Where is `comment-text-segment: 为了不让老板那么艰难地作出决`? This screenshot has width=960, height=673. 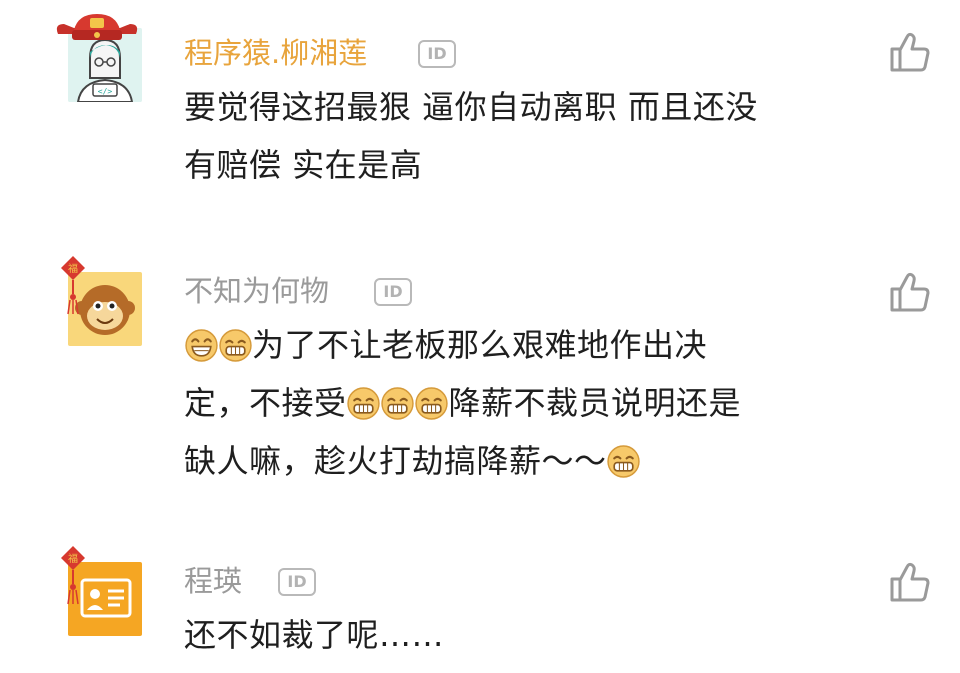
comment-text-segment: 为了不让老板那么艰难地作出决 is located at coordinates (480, 345).